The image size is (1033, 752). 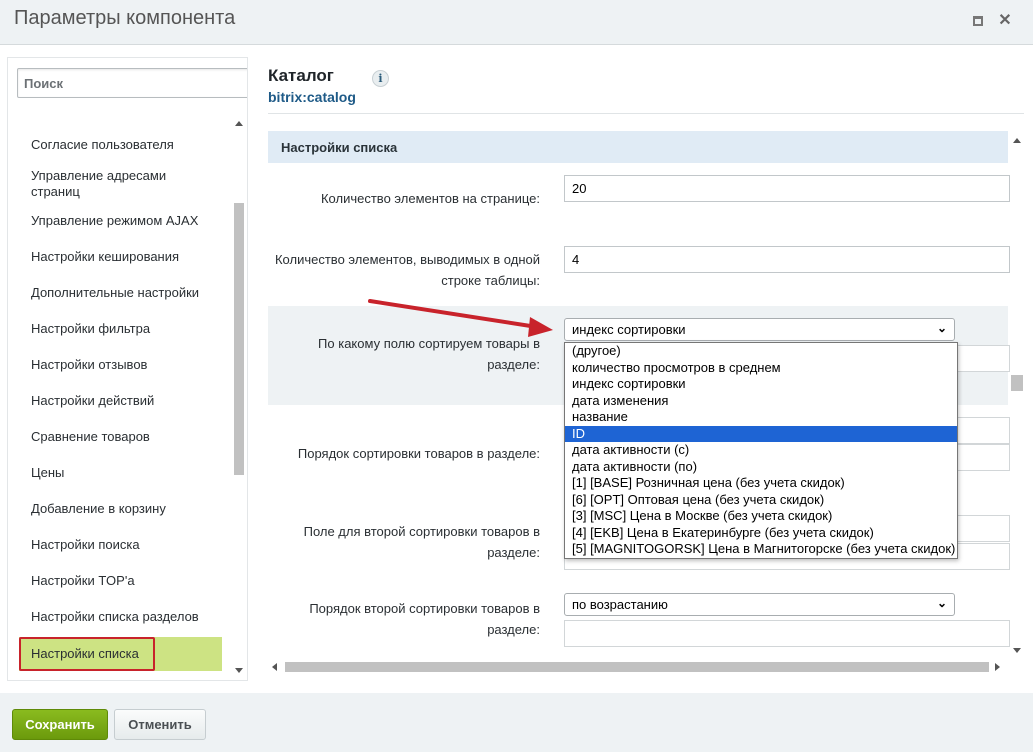 I want to click on horizontal-scrollbar, so click(x=638, y=667).